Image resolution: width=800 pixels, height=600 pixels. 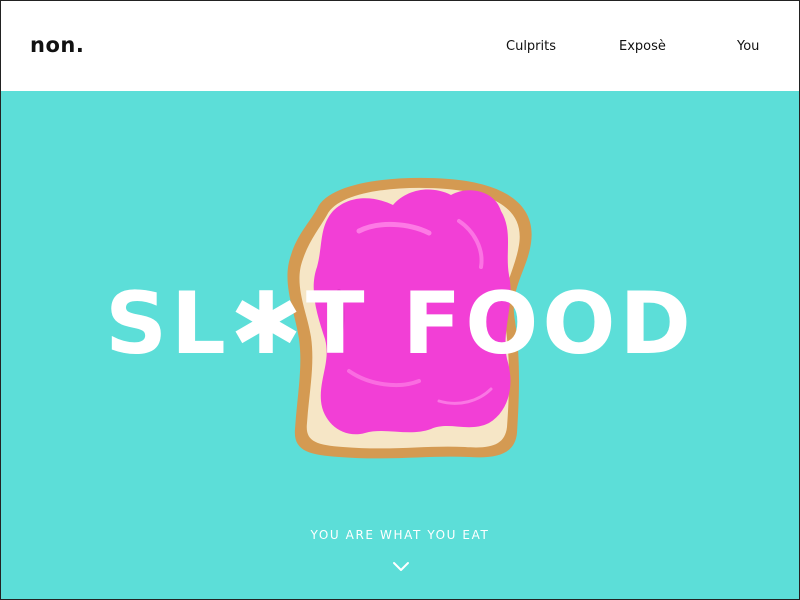 What do you see at coordinates (400, 324) in the screenshot?
I see `hero-headline: SL✱T FOOD` at bounding box center [400, 324].